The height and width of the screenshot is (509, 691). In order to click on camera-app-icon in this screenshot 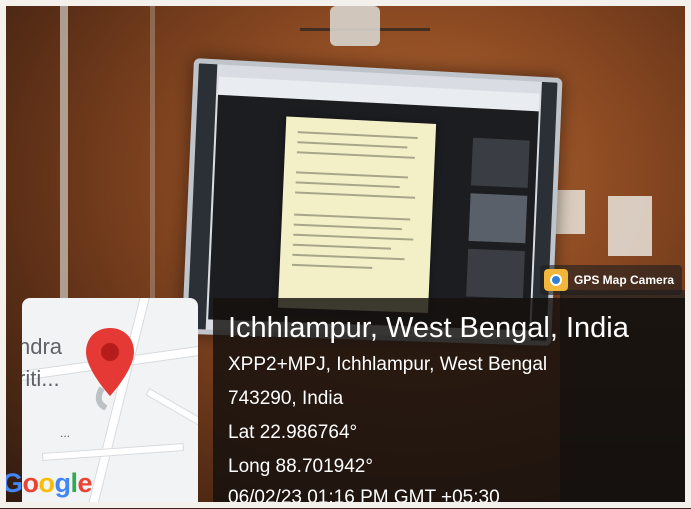, I will do `click(556, 280)`.